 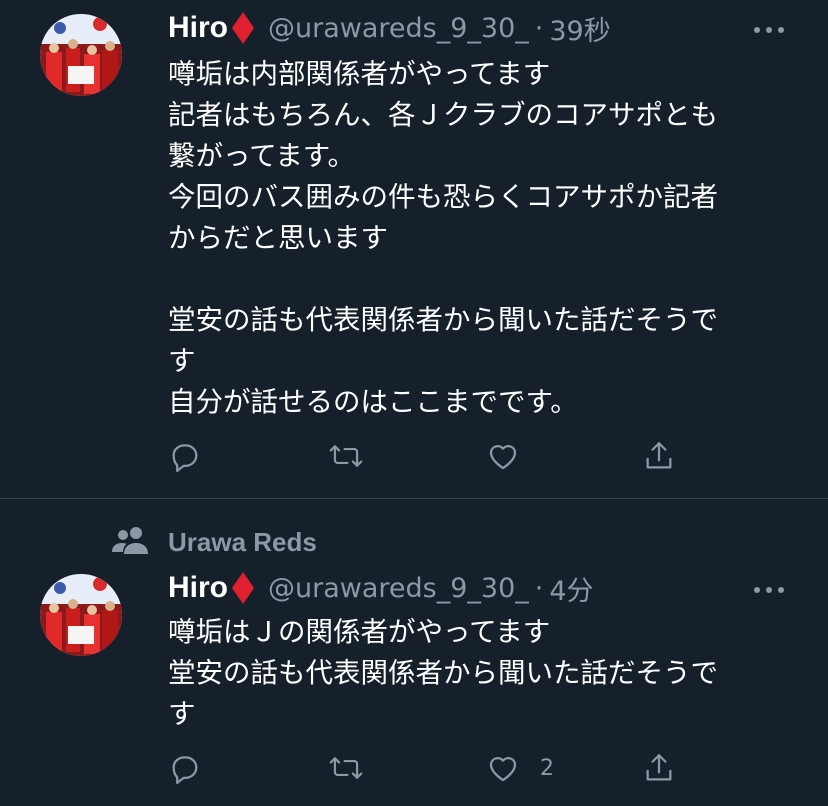 I want to click on timestamp: 39秒, so click(x=579, y=28).